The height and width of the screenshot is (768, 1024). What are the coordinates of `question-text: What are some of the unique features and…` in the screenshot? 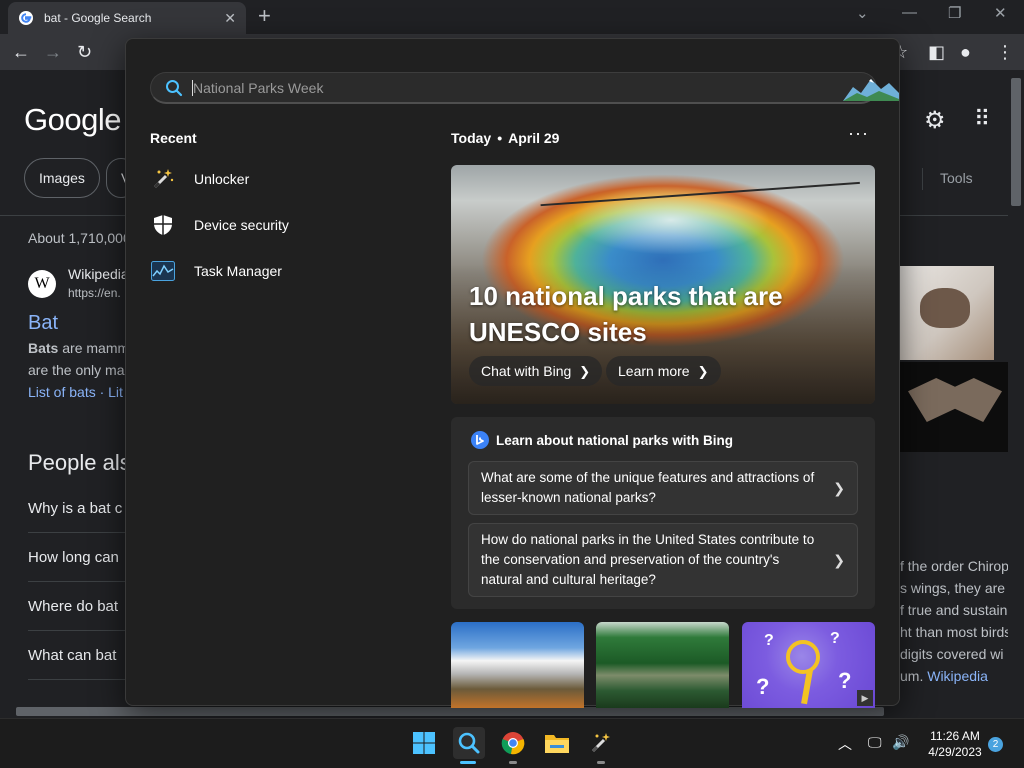 It's located at (648, 487).